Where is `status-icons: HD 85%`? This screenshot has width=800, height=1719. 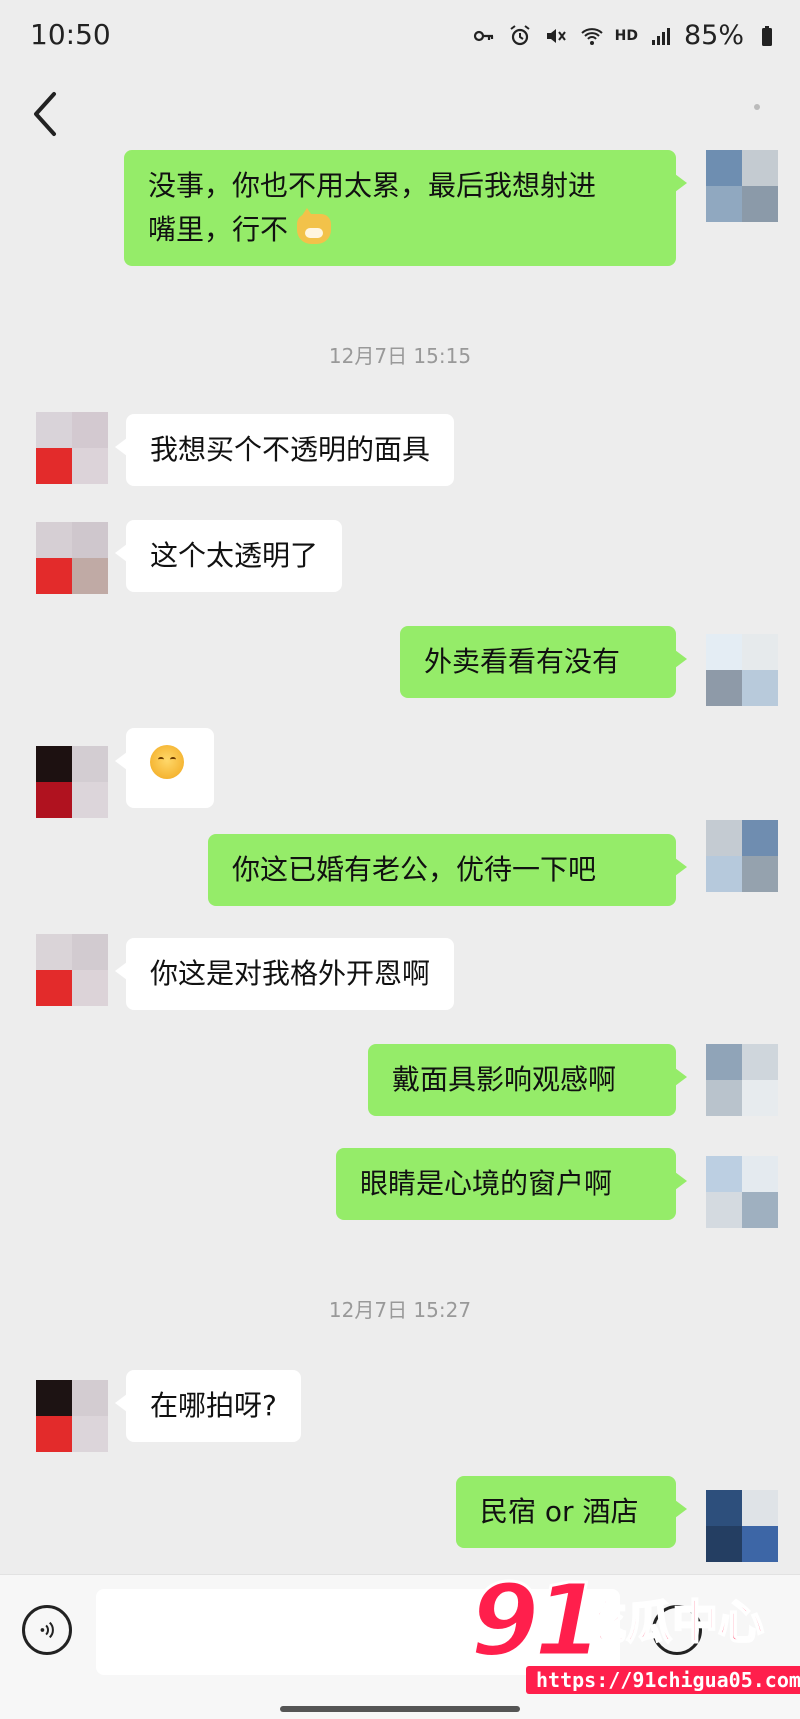
status-icons: HD 85% is located at coordinates (625, 35).